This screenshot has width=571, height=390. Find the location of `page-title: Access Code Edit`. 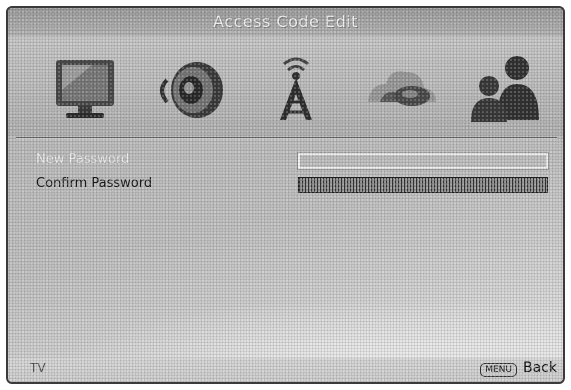

page-title: Access Code Edit is located at coordinates (285, 21).